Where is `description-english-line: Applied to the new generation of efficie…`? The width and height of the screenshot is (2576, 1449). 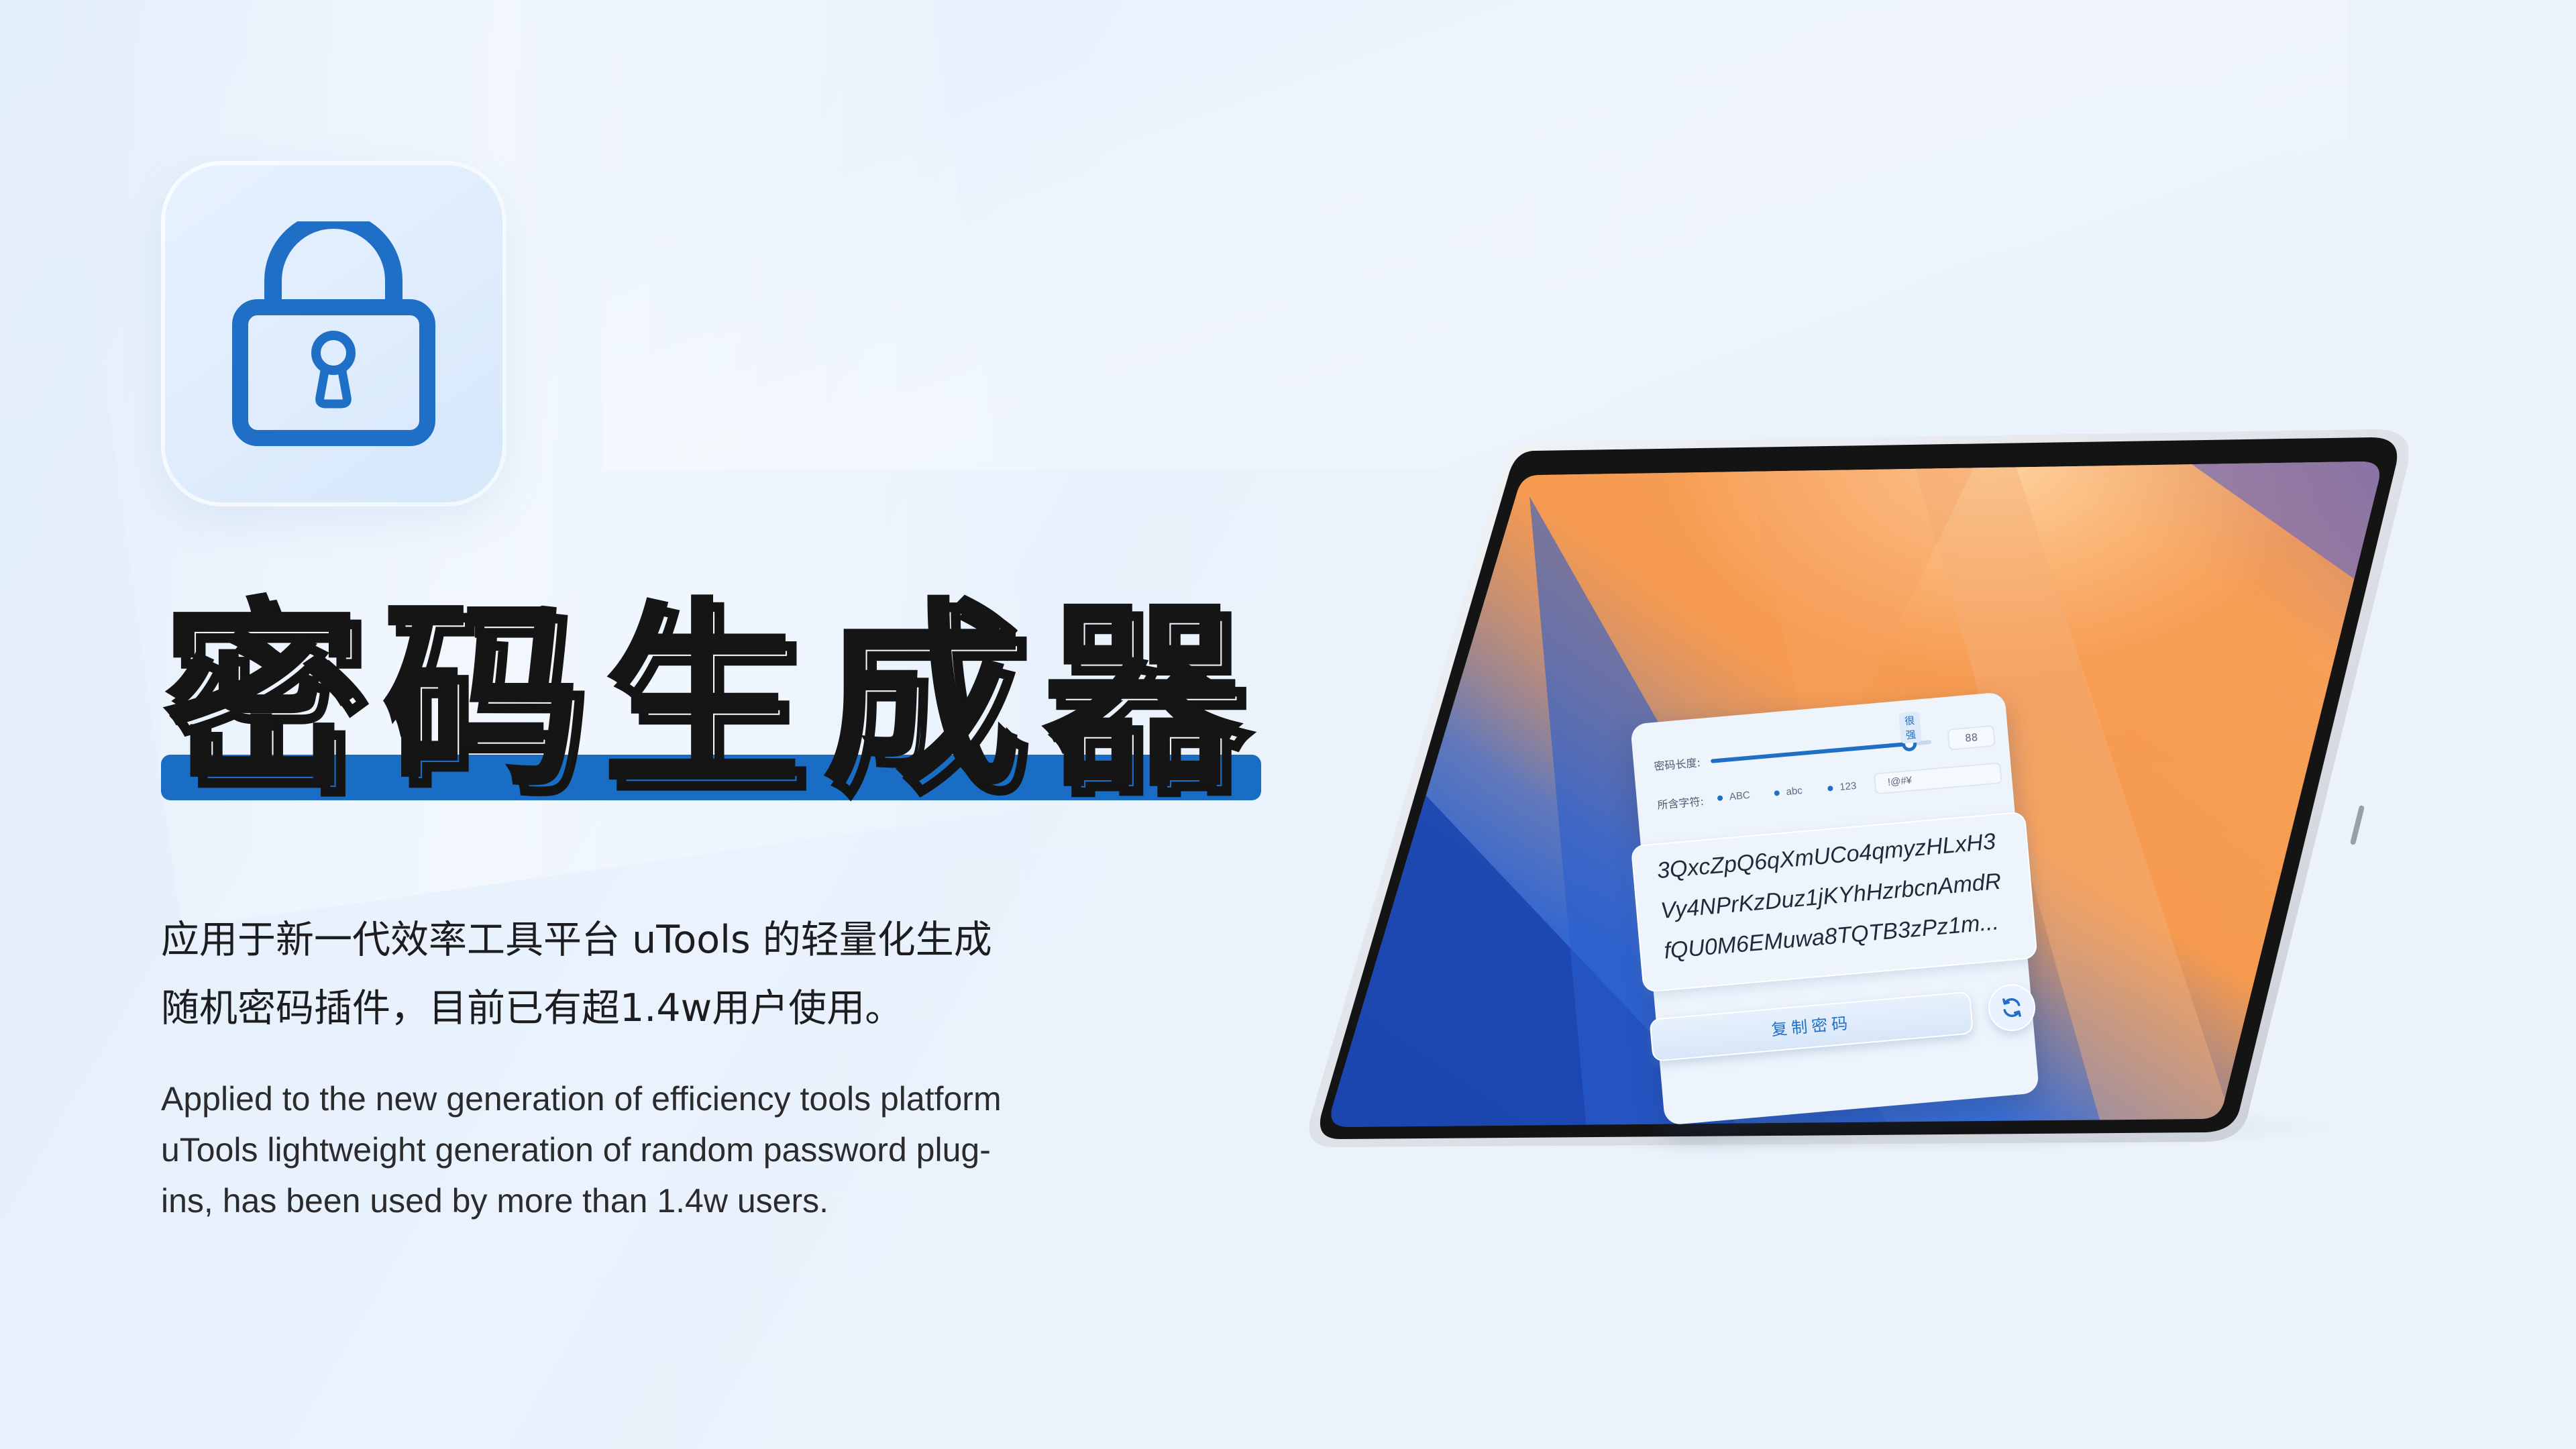 description-english-line: Applied to the new generation of efficie… is located at coordinates (581, 1099).